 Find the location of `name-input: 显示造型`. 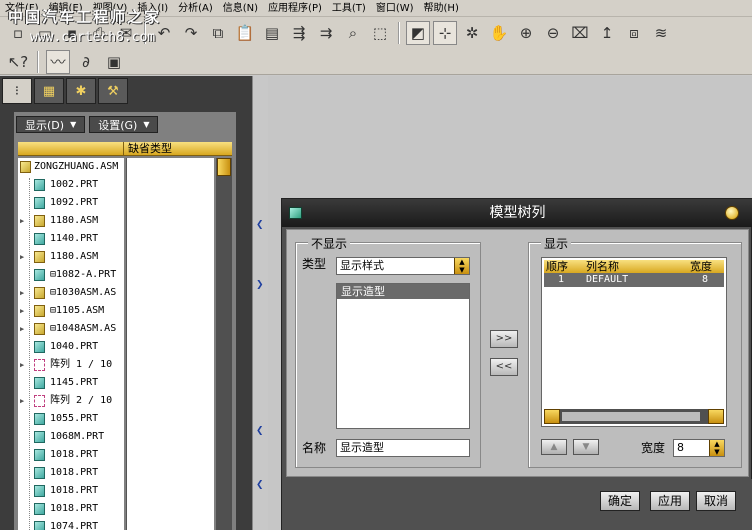

name-input: 显示造型 is located at coordinates (403, 448).